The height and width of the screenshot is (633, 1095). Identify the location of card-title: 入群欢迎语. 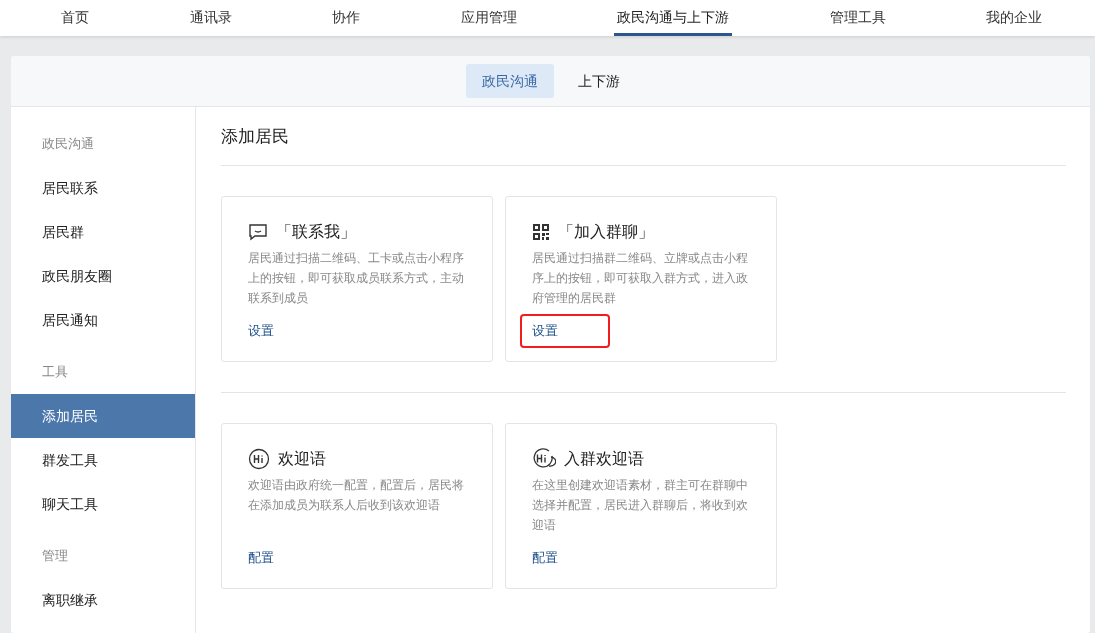
(604, 459).